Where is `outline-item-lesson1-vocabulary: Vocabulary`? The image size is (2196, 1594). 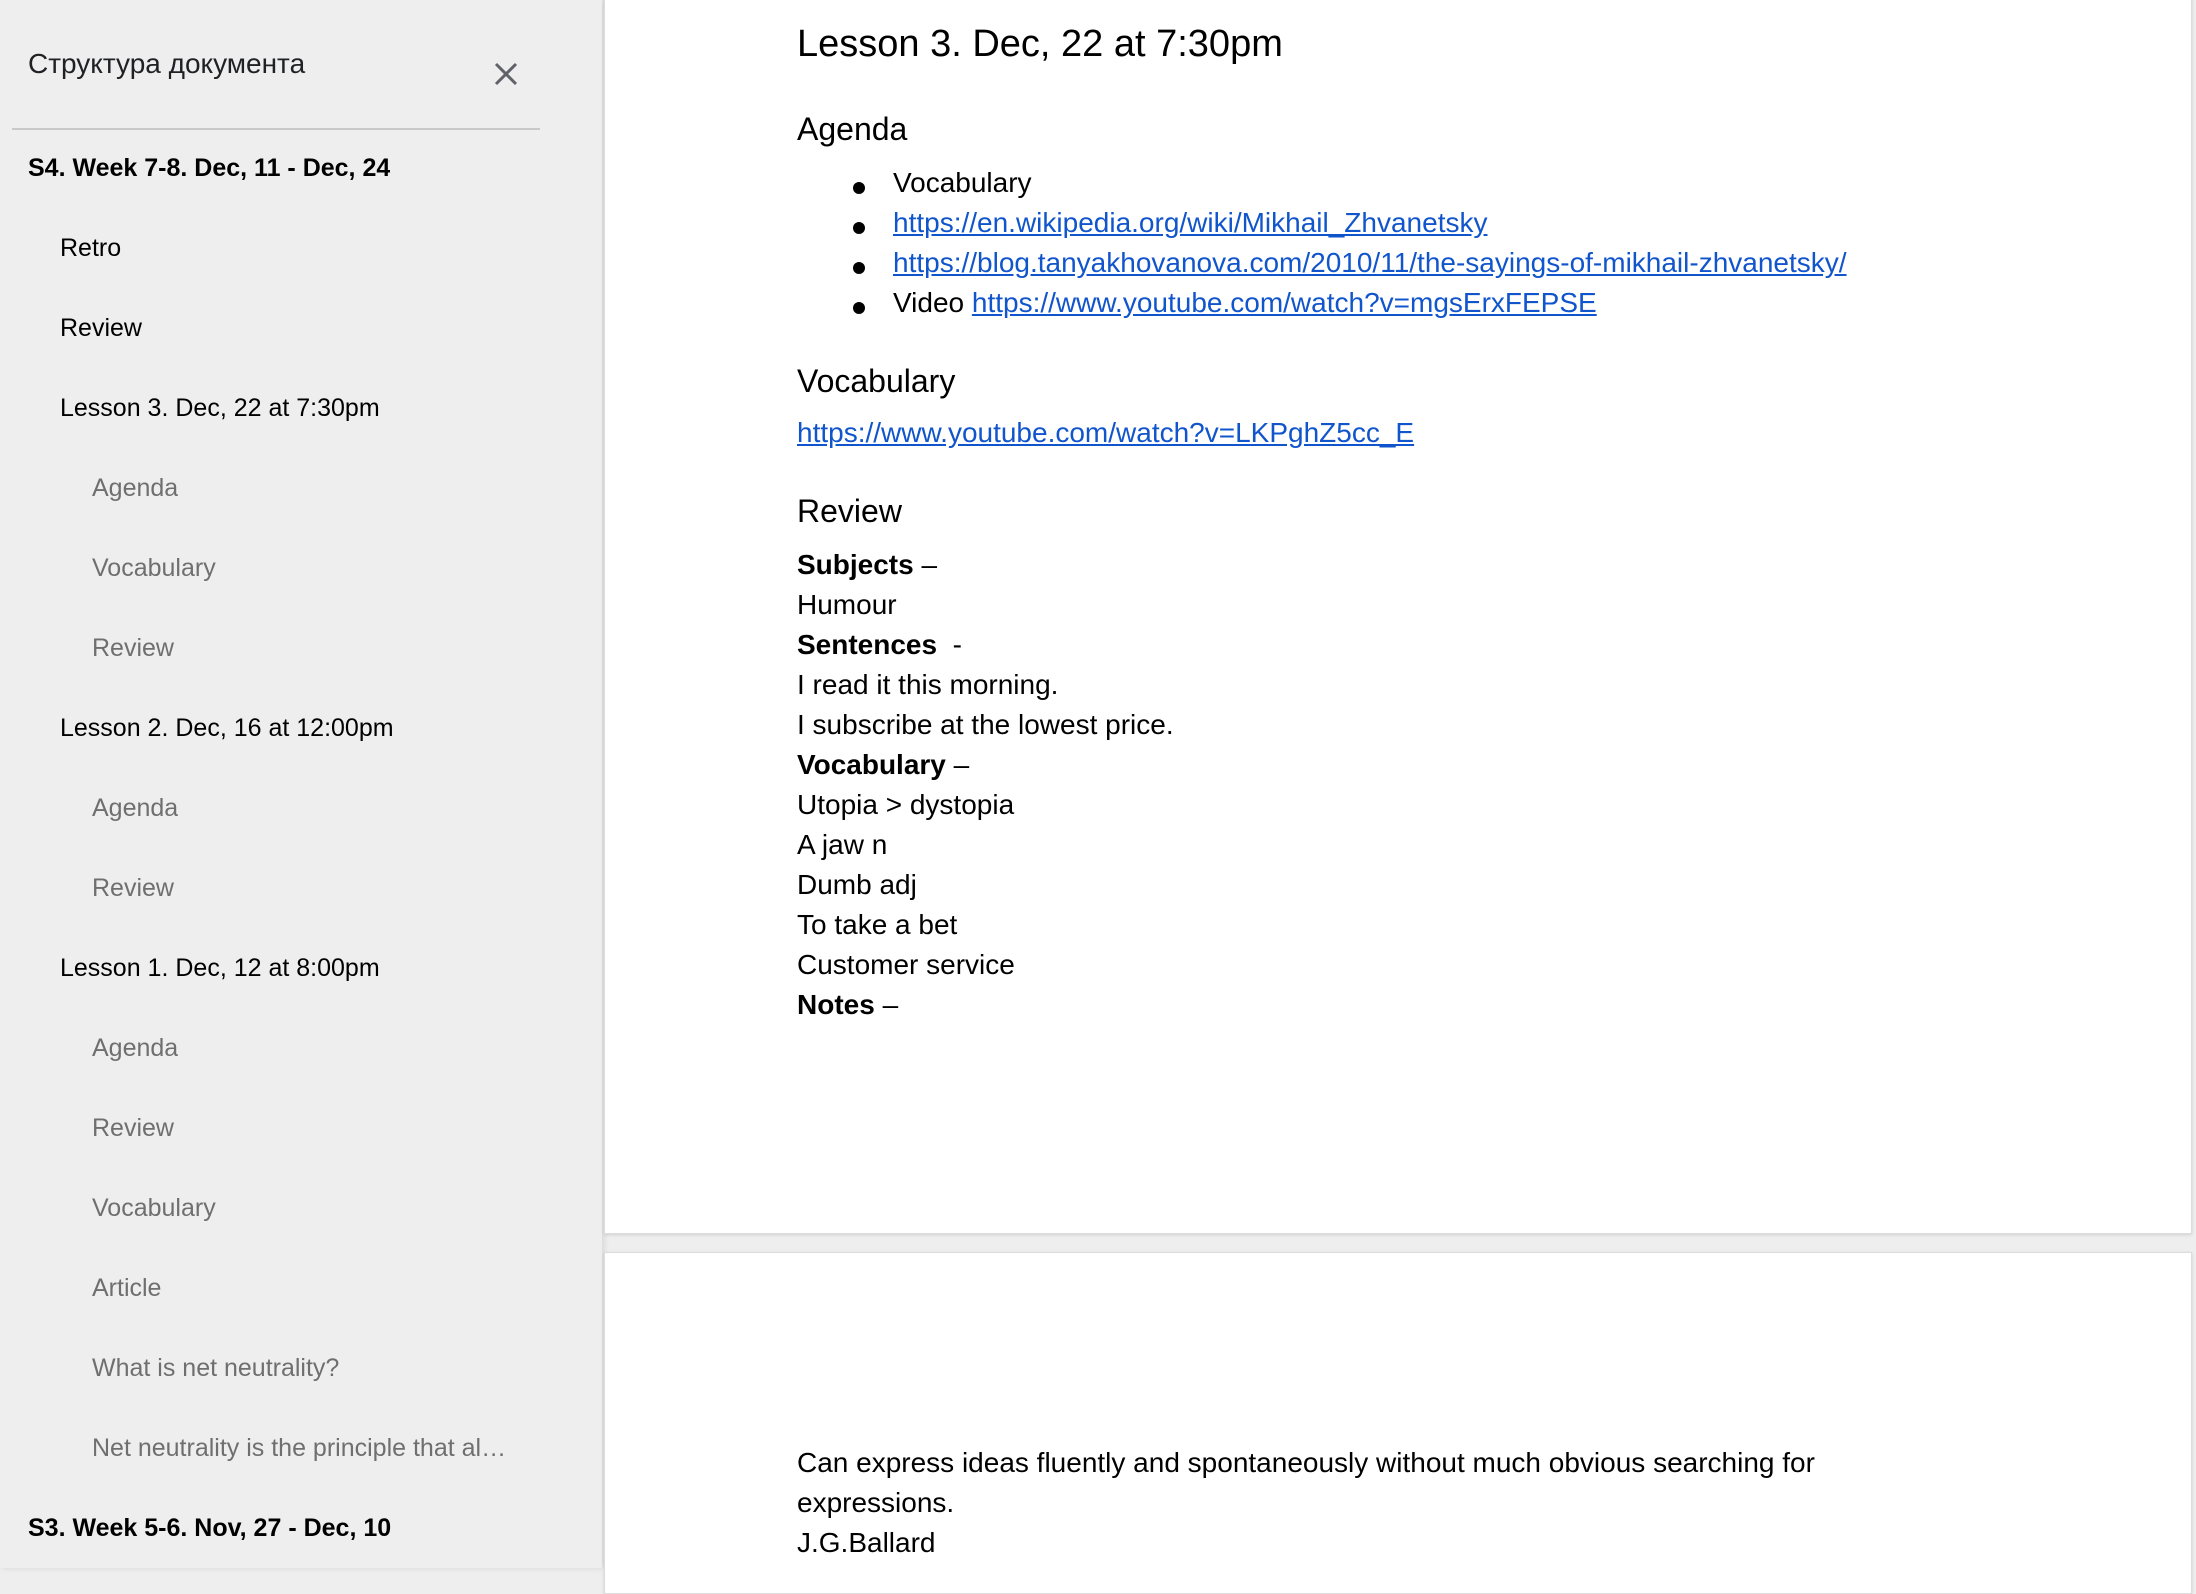 outline-item-lesson1-vocabulary: Vocabulary is located at coordinates (154, 1208).